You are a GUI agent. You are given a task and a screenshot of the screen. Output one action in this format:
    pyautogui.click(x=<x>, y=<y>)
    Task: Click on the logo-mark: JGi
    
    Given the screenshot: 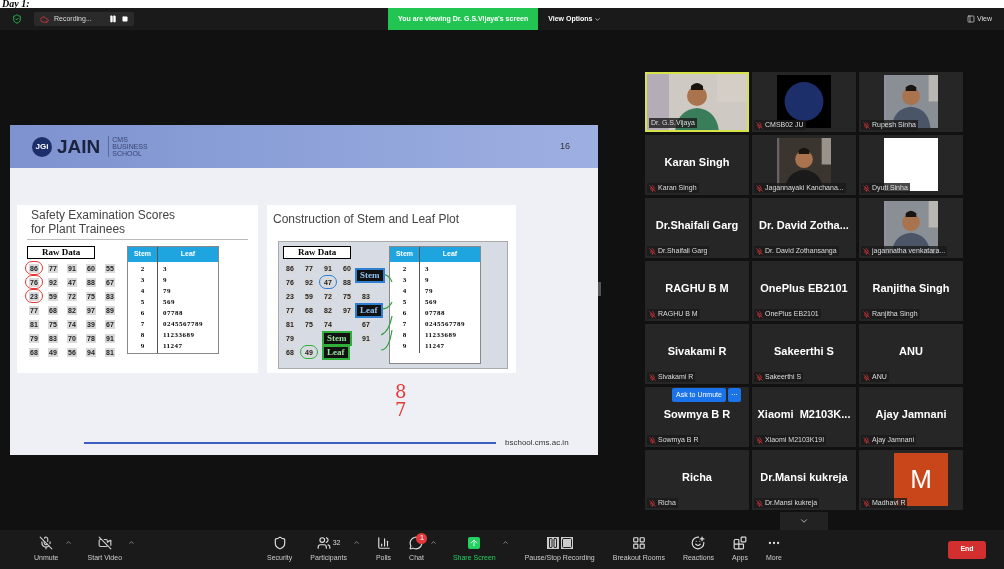 What is the action you would take?
    pyautogui.click(x=42, y=146)
    